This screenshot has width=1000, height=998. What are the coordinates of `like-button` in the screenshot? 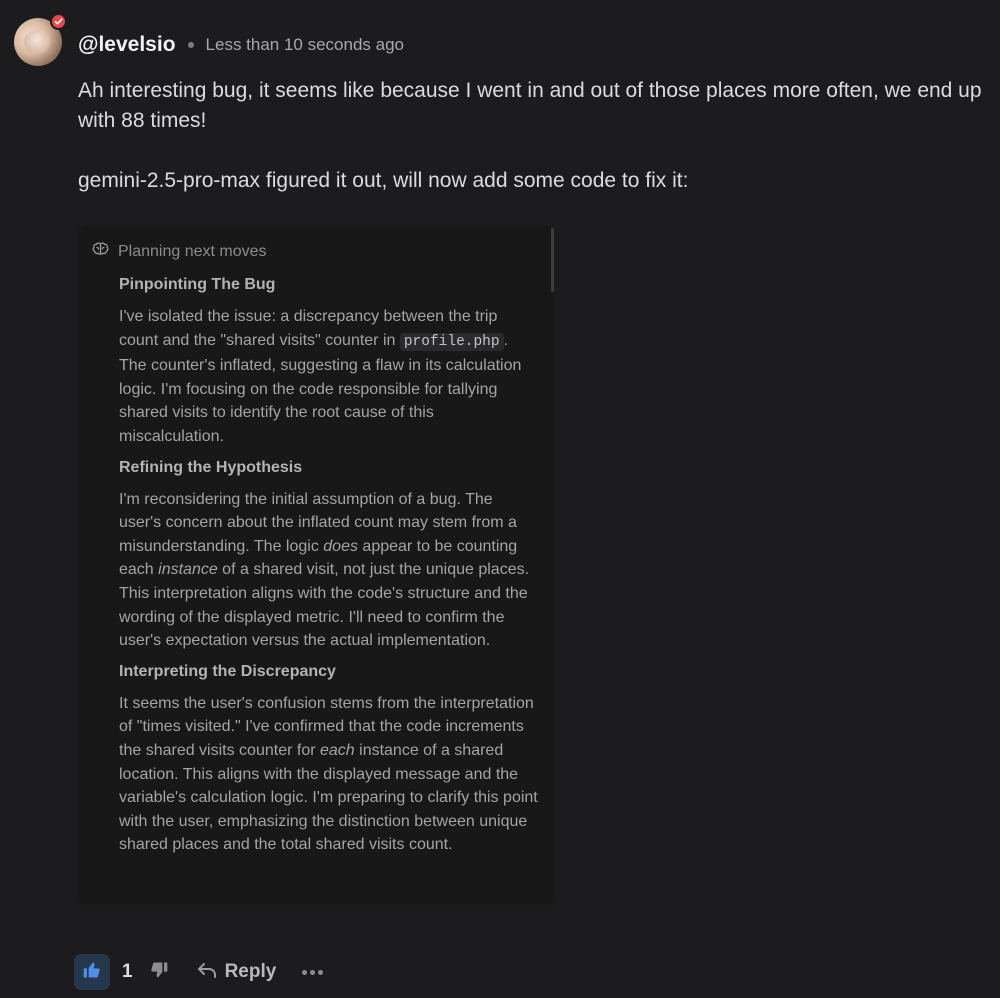 It's located at (92, 972).